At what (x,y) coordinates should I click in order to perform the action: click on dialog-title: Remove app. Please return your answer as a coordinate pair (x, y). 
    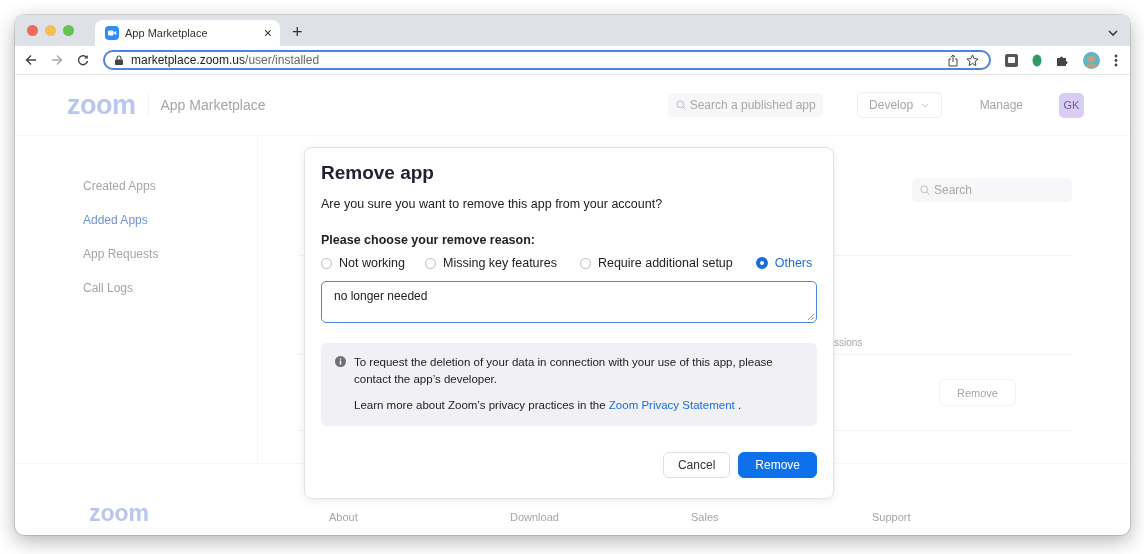
    Looking at the image, I should click on (378, 173).